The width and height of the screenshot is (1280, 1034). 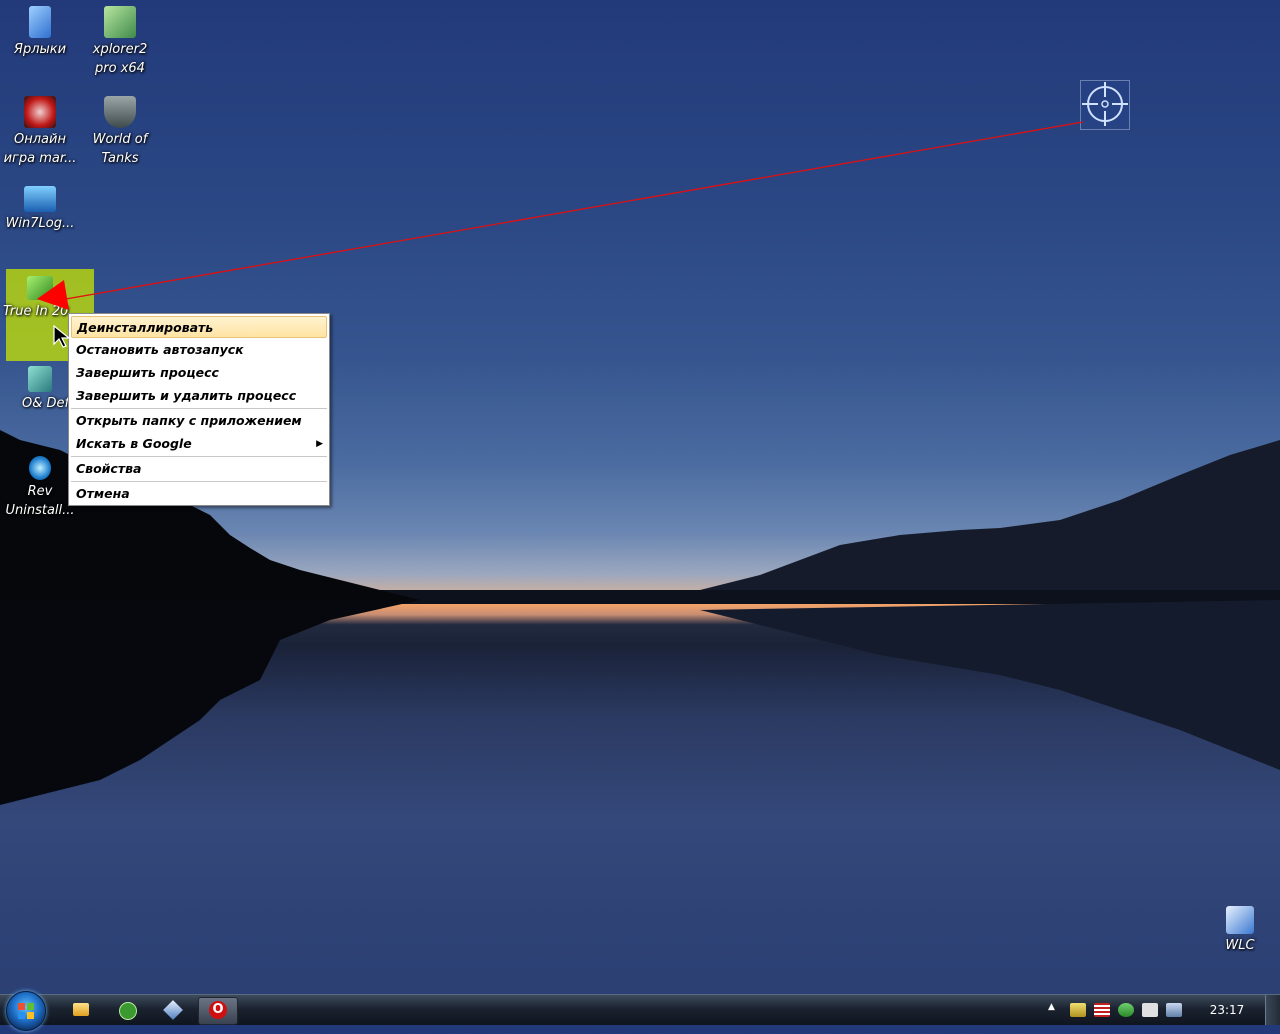 I want to click on menu-item-label: Остановить автозапуск, so click(x=160, y=349).